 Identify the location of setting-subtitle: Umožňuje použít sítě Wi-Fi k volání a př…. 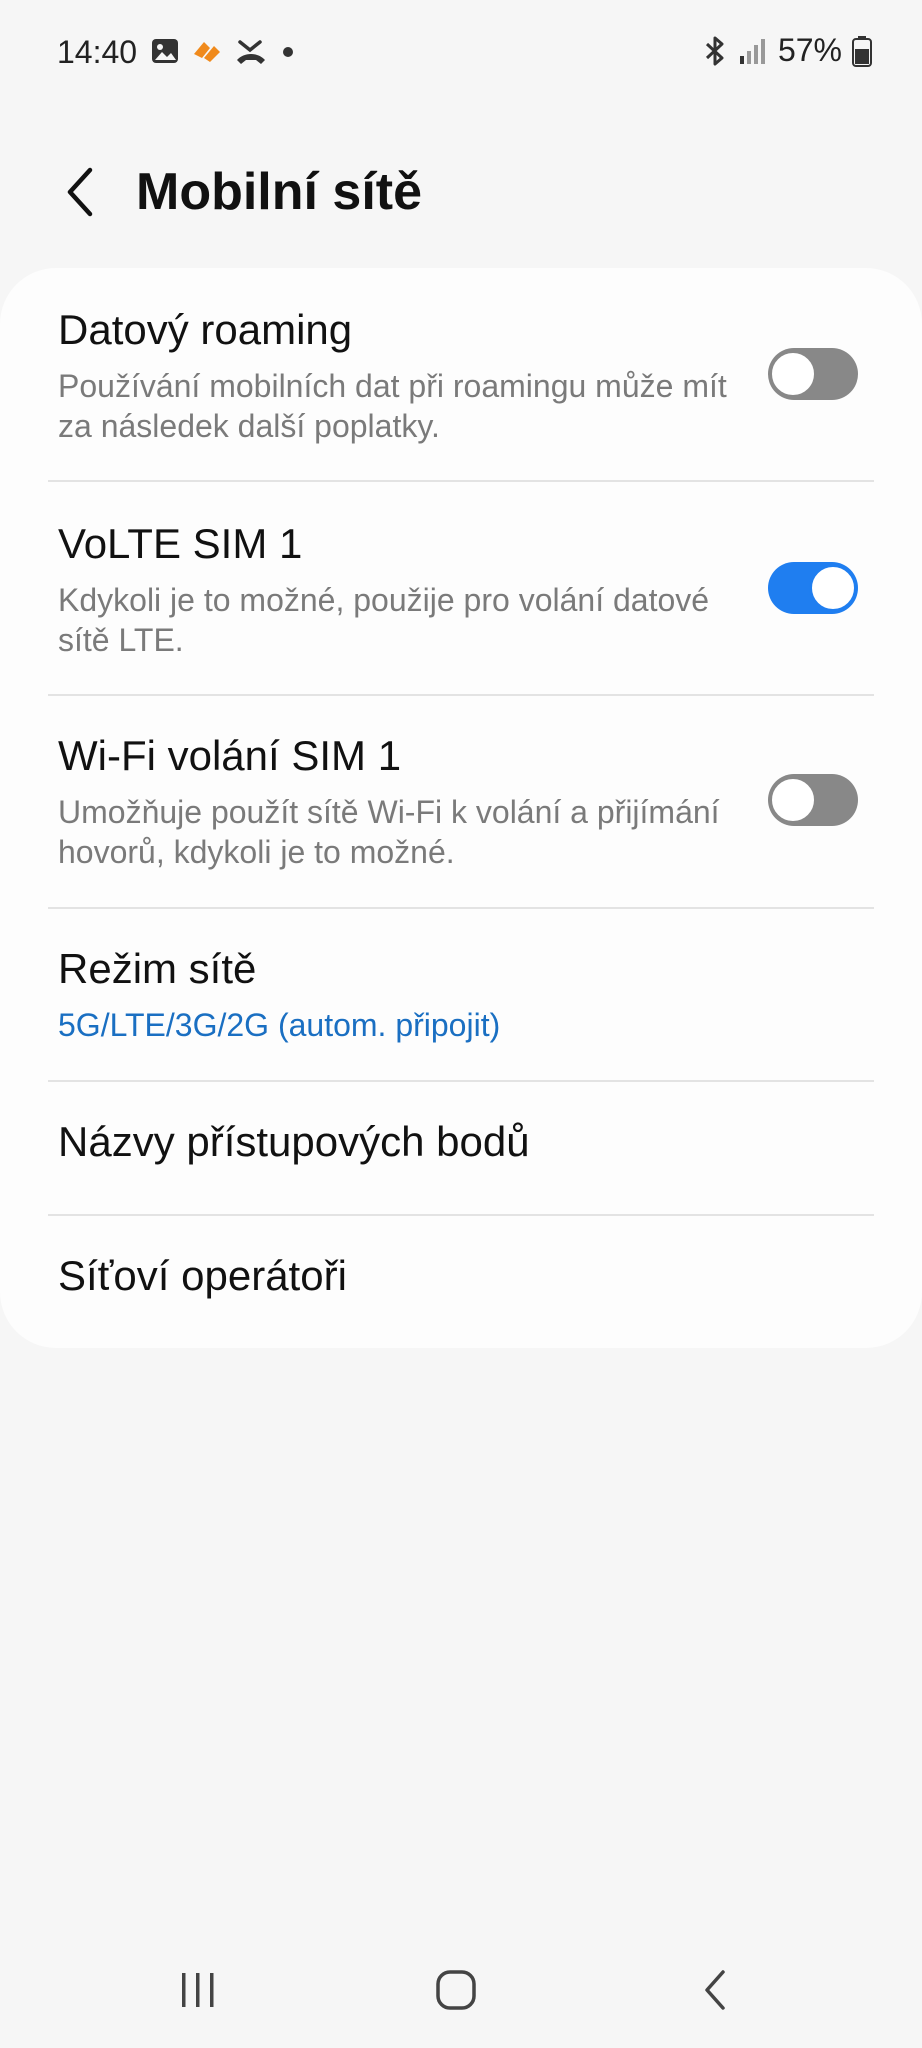
(389, 832).